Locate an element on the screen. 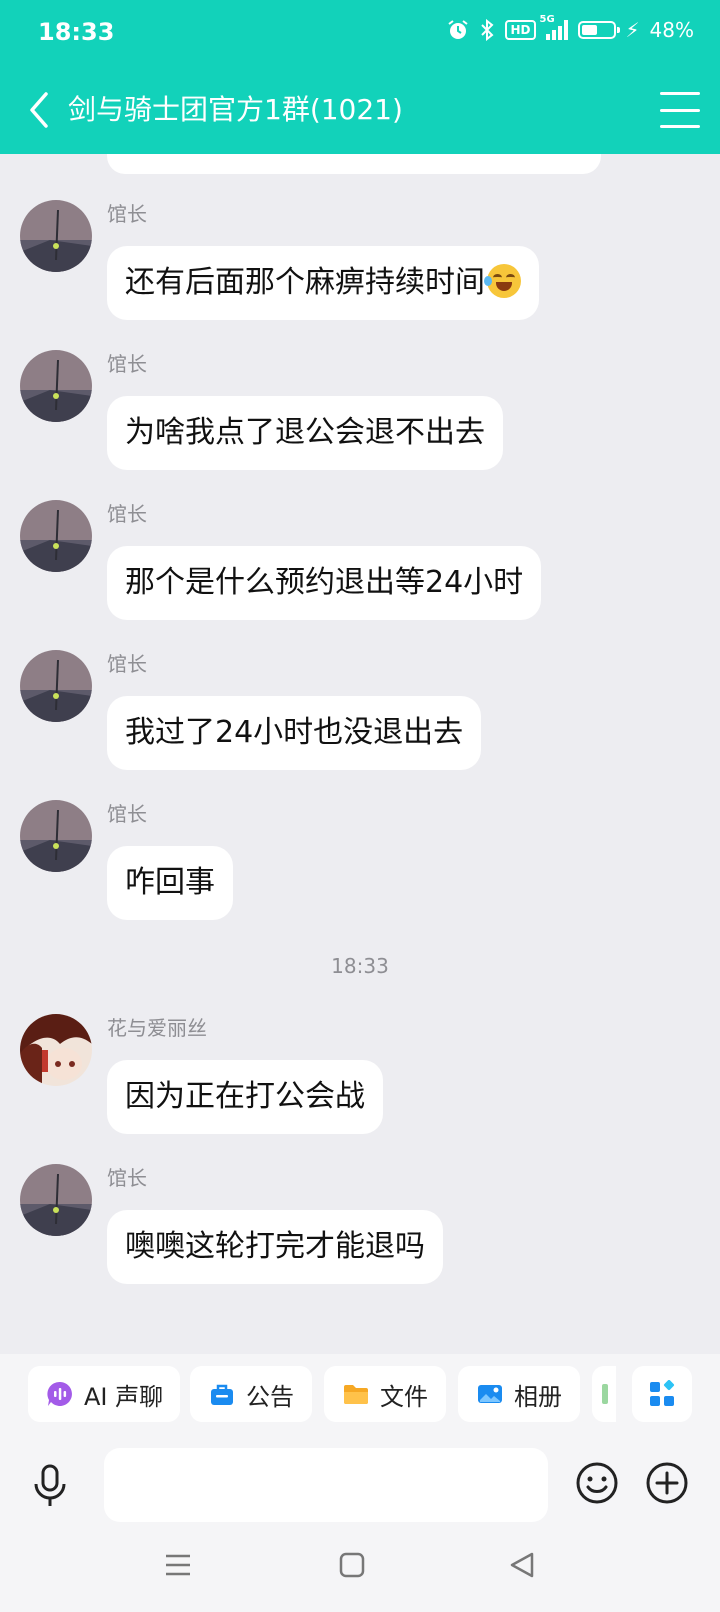  album-button: 相册 is located at coordinates (519, 1394).